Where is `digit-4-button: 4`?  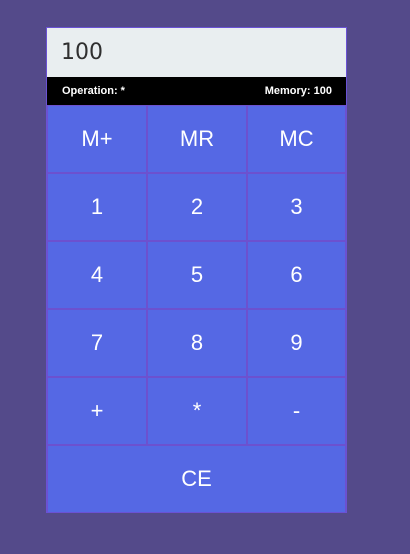 digit-4-button: 4 is located at coordinates (97, 275).